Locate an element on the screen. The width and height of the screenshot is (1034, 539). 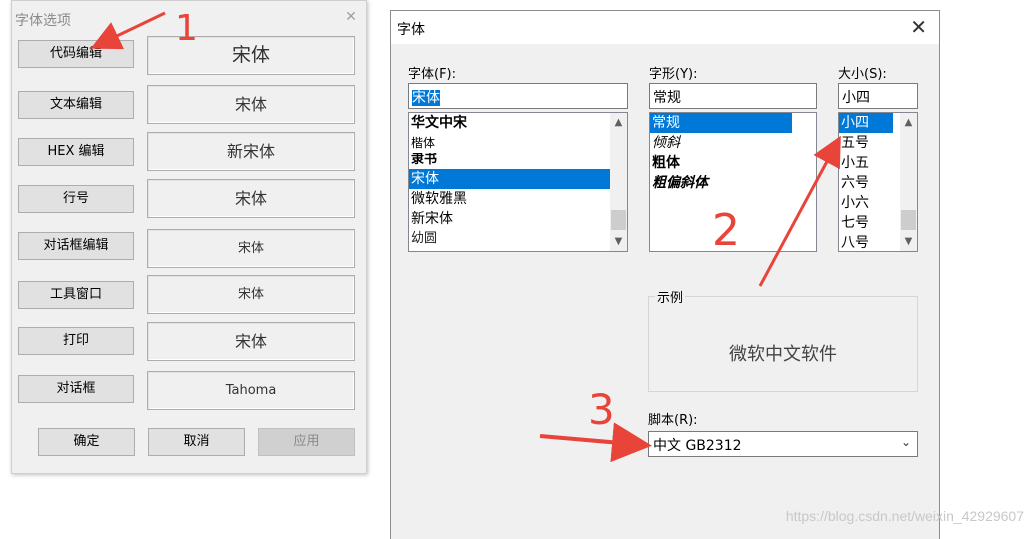
line-number-button: 行号 is located at coordinates (76, 199).